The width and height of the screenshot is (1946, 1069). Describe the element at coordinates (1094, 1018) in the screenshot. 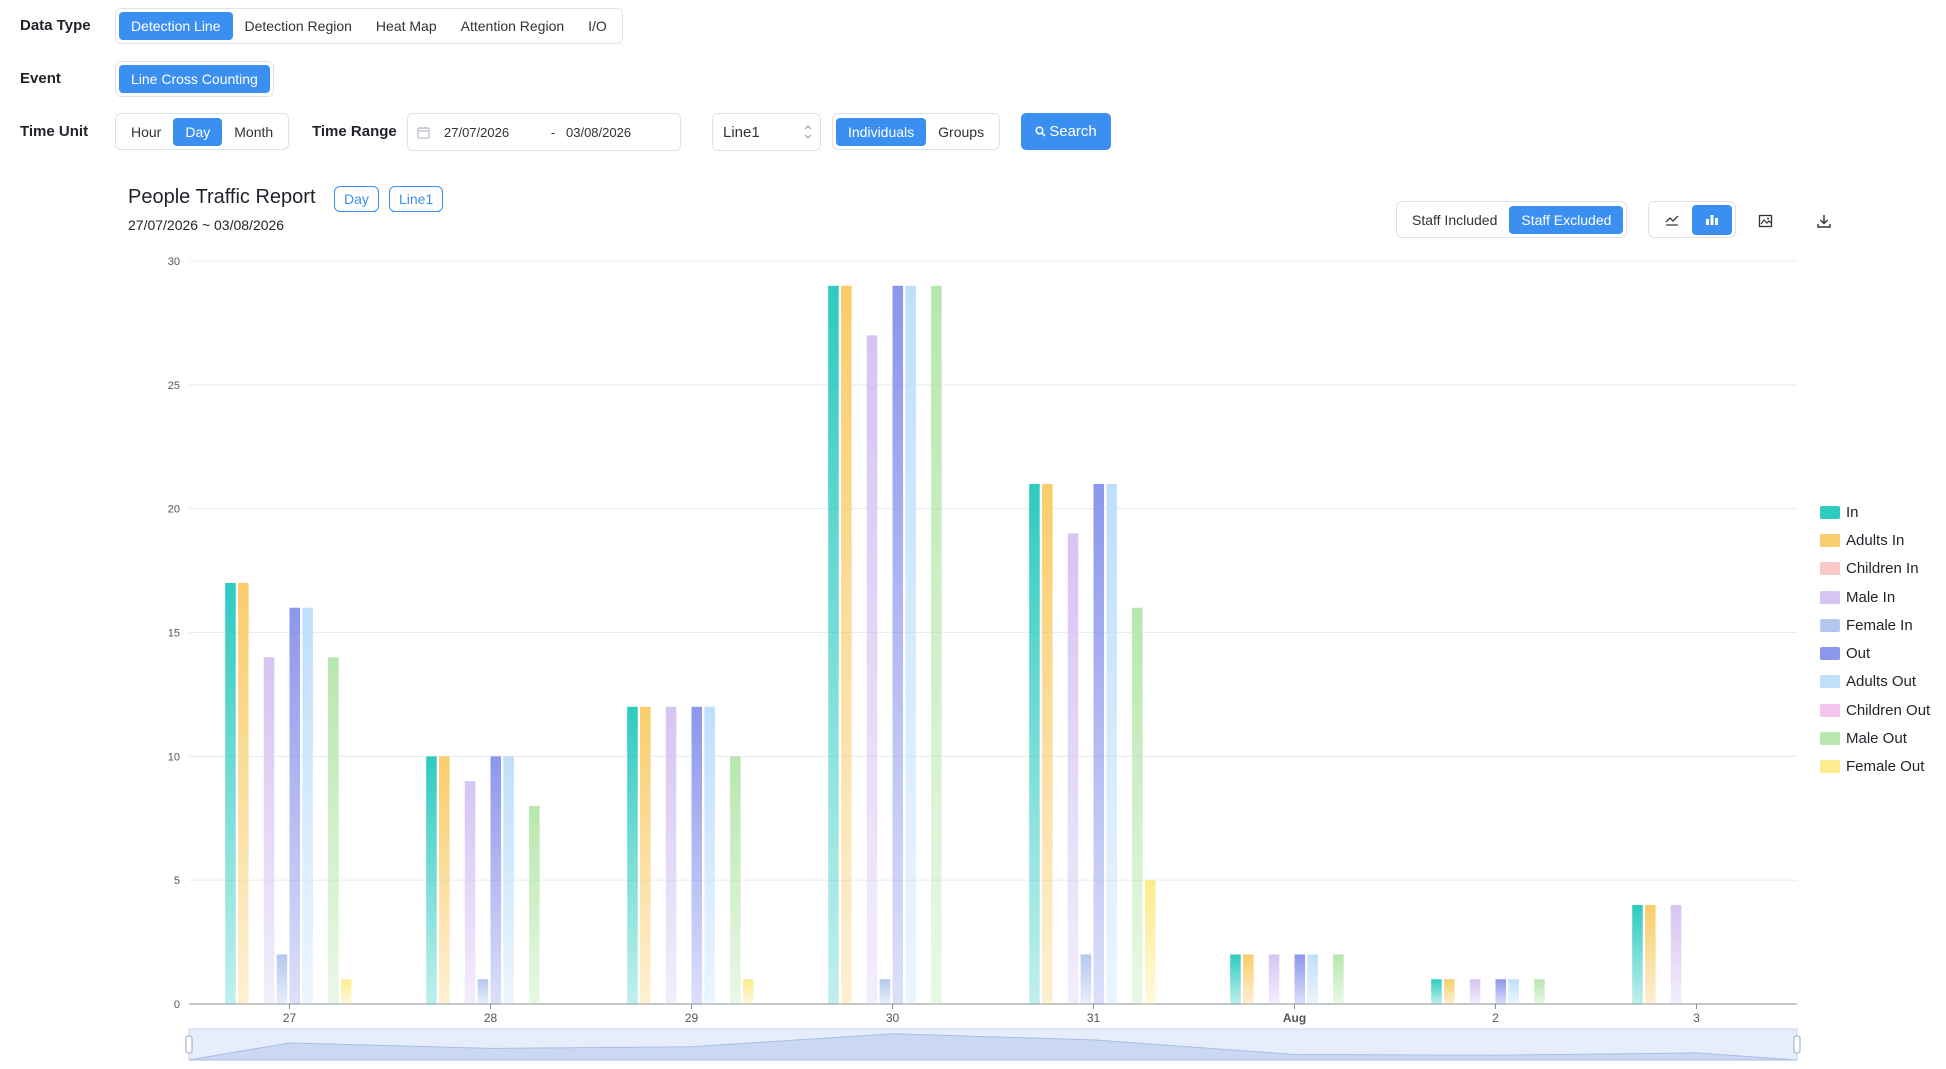

I see `x-tick-label: 31` at that location.